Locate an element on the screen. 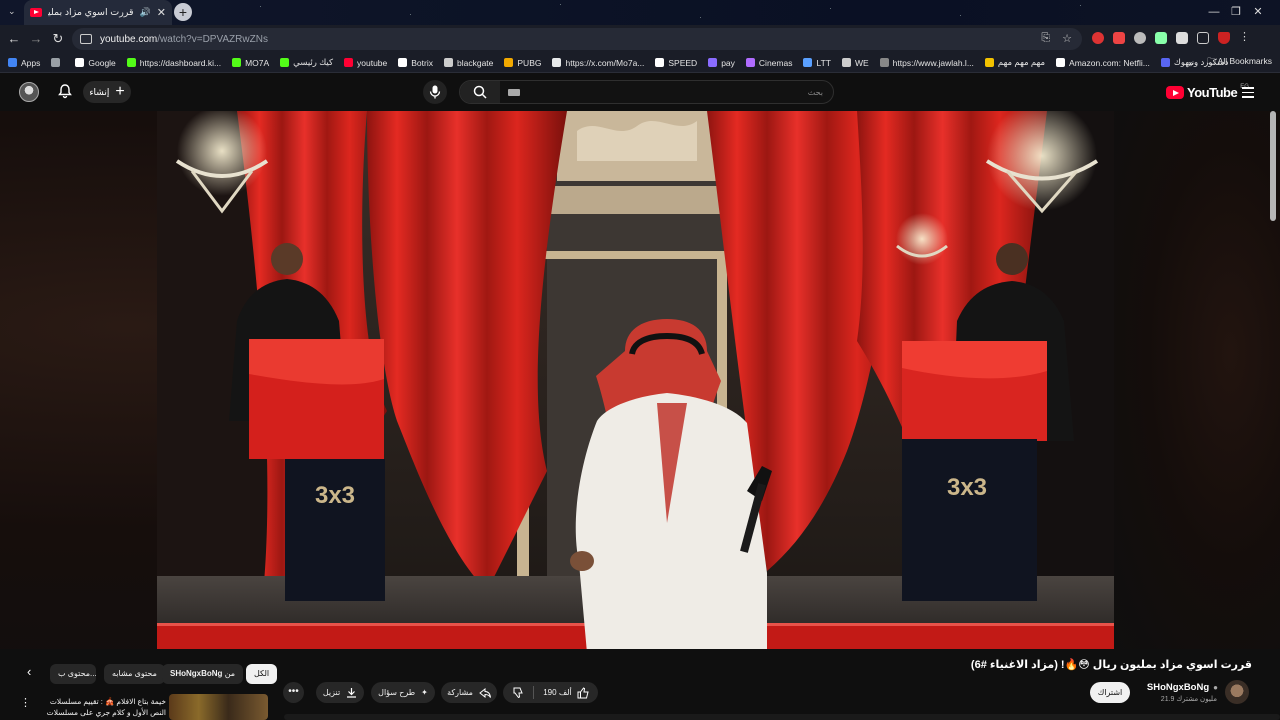  close-window-button: ✕ is located at coordinates (1258, 12).